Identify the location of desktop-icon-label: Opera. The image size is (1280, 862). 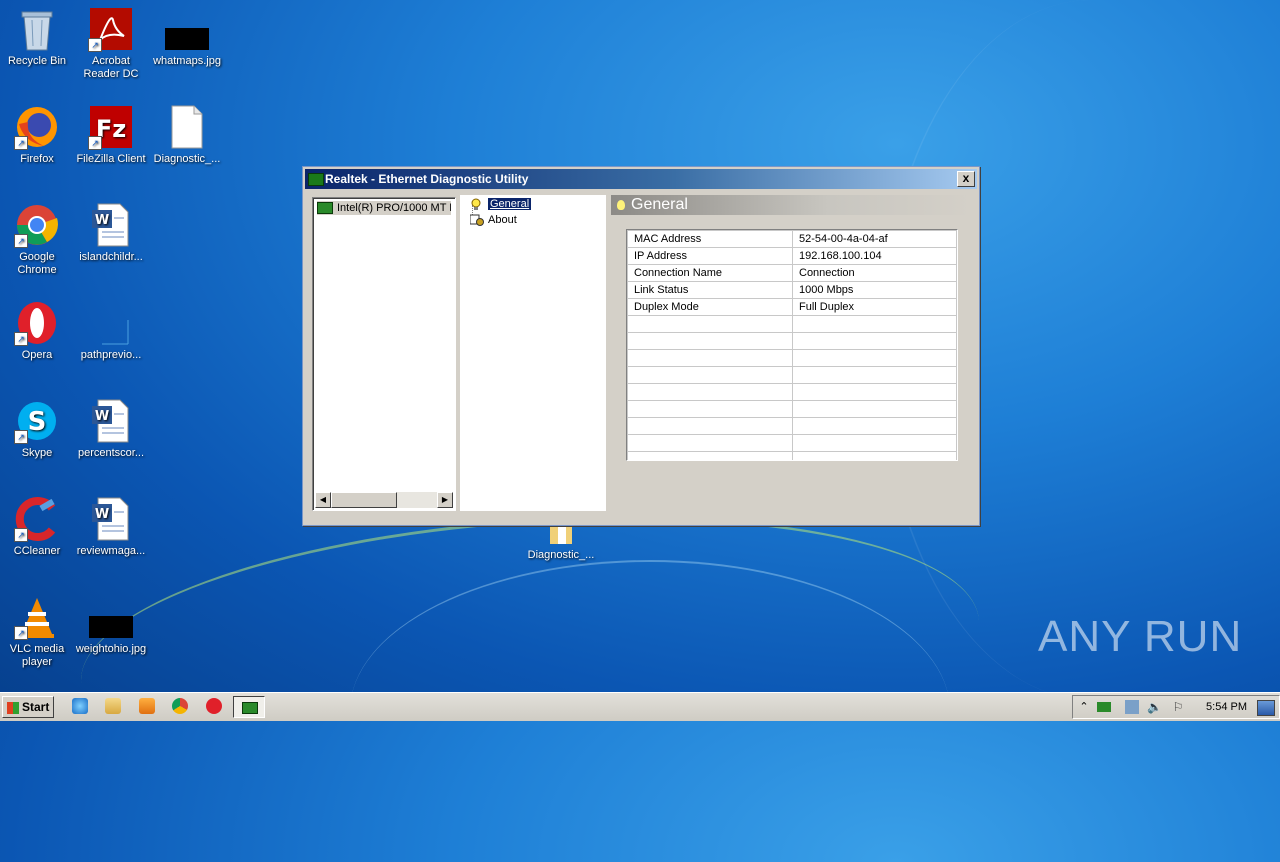
(37, 355).